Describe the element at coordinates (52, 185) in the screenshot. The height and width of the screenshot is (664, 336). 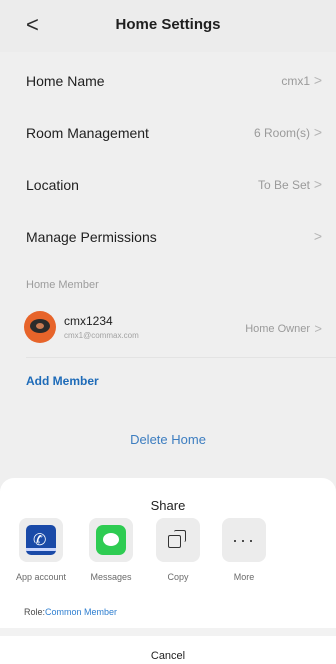
I see `location-label: Location` at that location.